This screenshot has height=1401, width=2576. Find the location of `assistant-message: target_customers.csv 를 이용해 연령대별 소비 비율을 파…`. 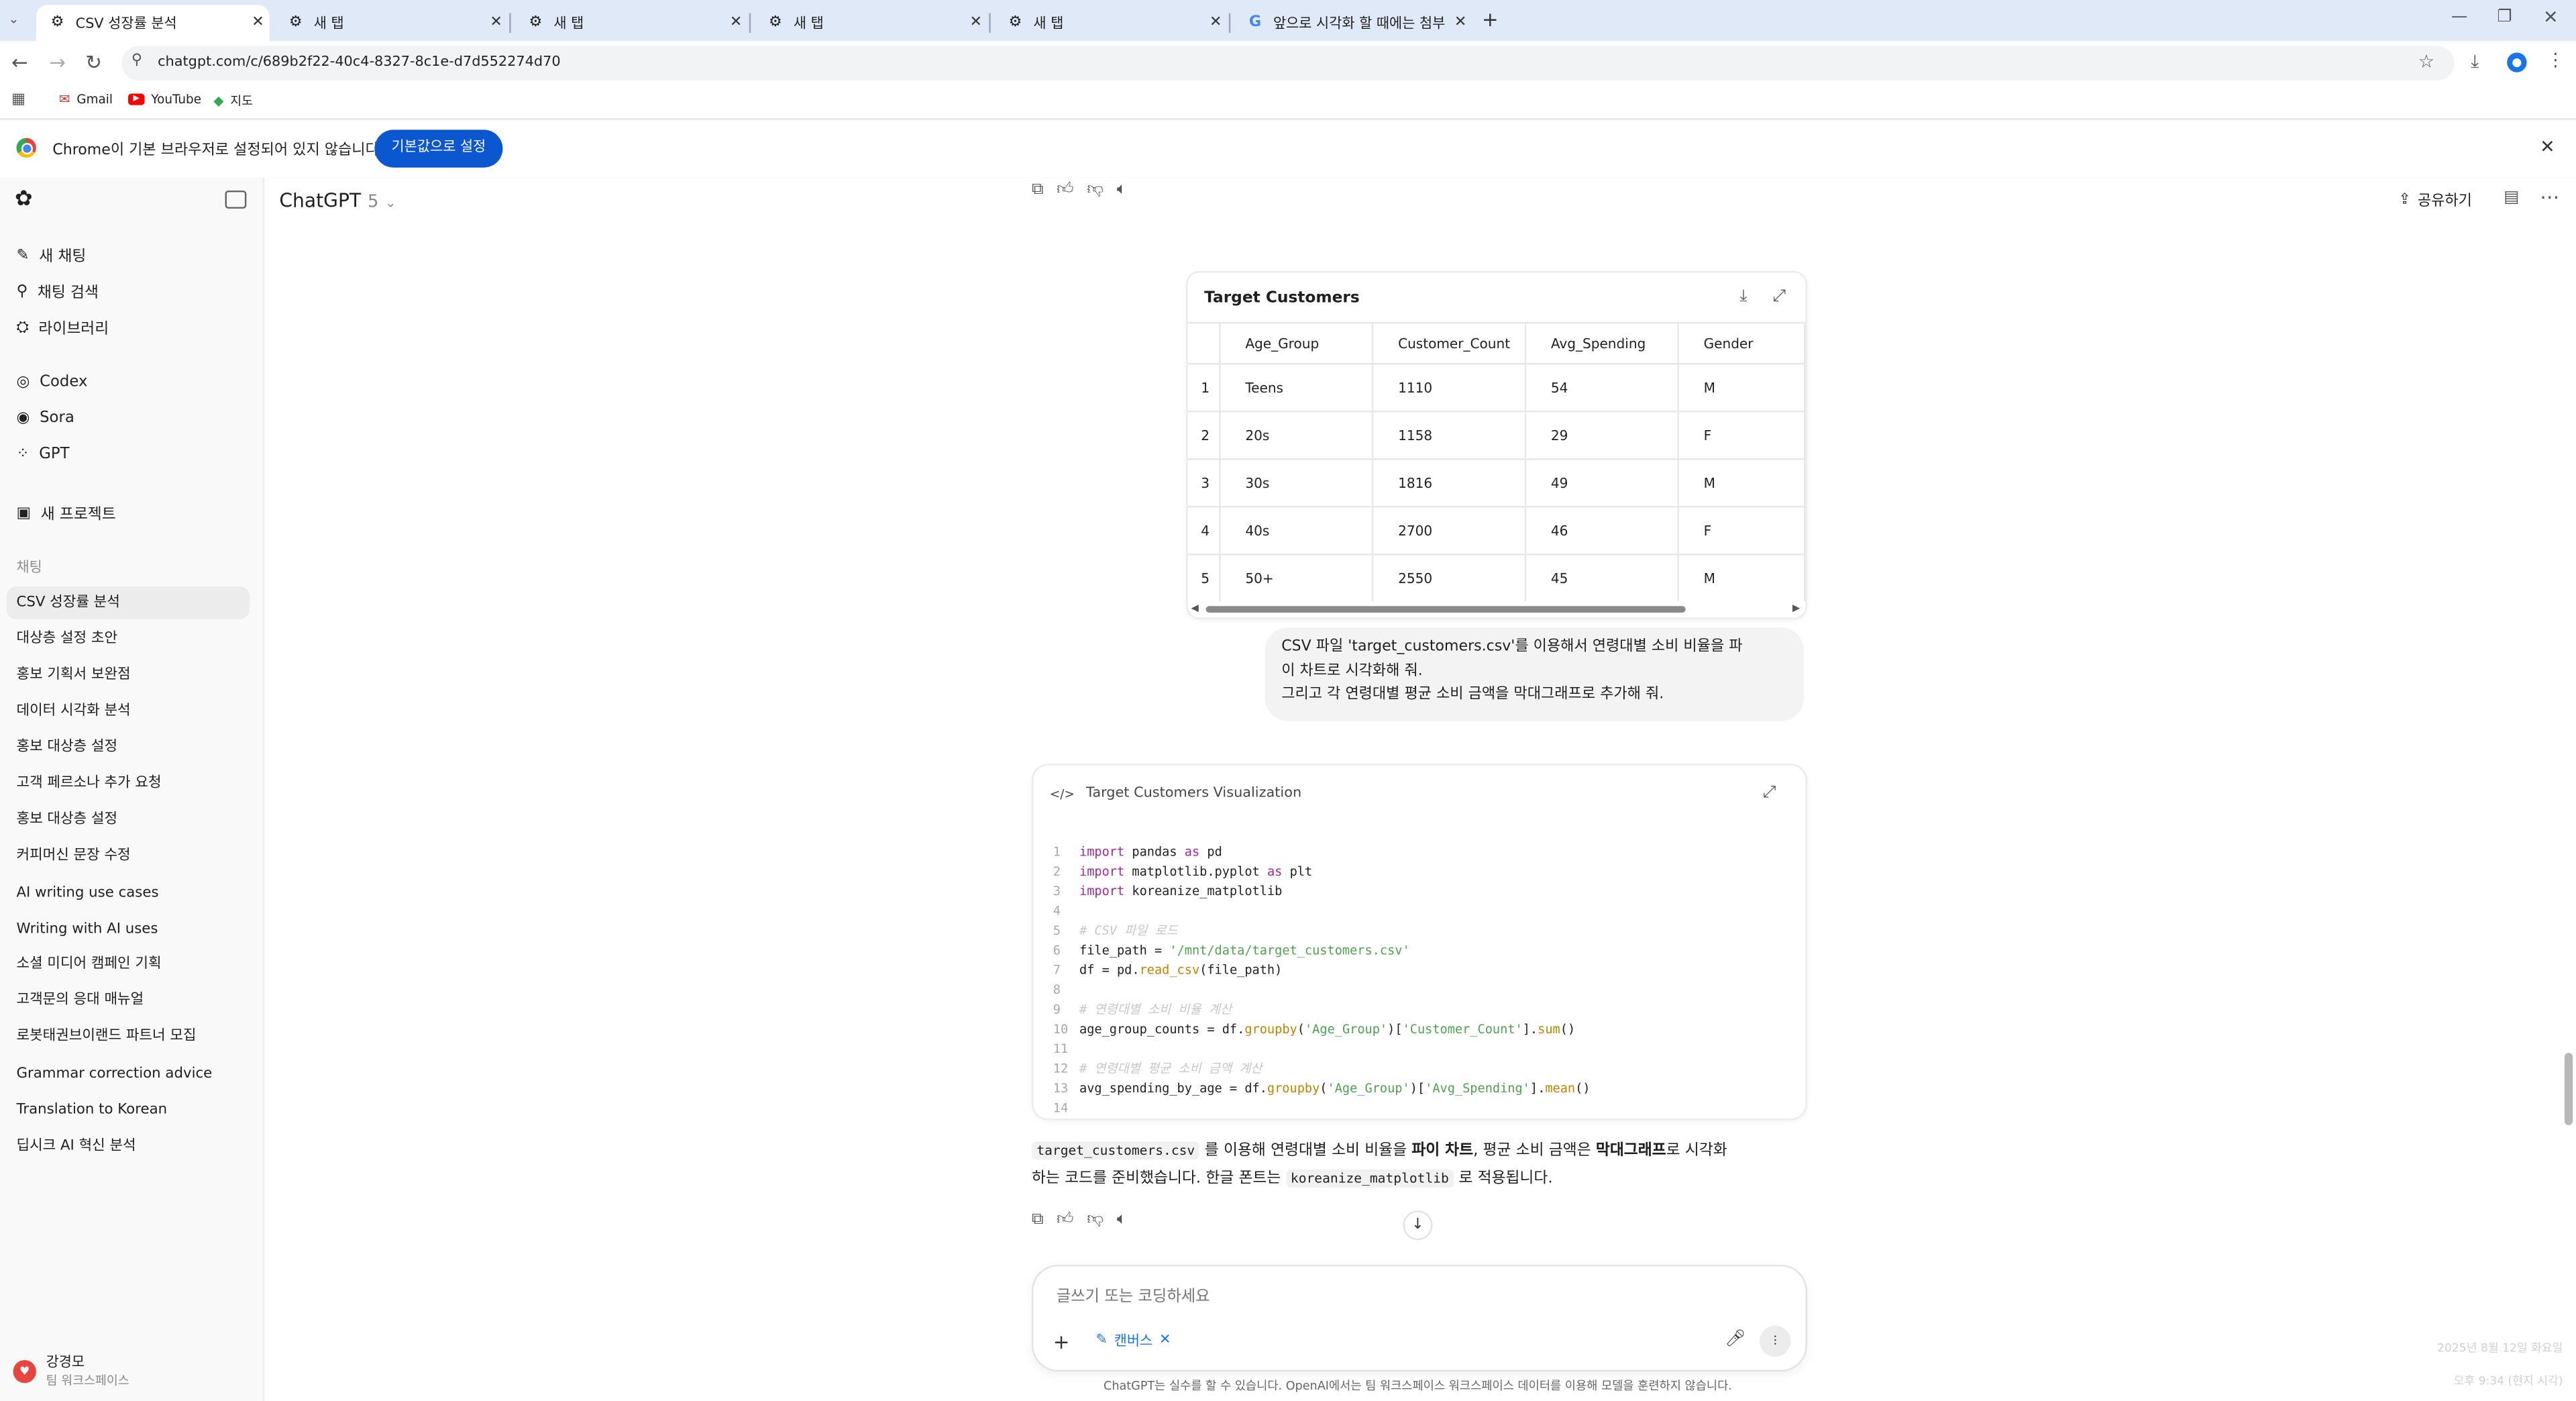

assistant-message: target_customers.csv 를 이용해 연령대별 소비 비율을 파… is located at coordinates (1379, 1164).